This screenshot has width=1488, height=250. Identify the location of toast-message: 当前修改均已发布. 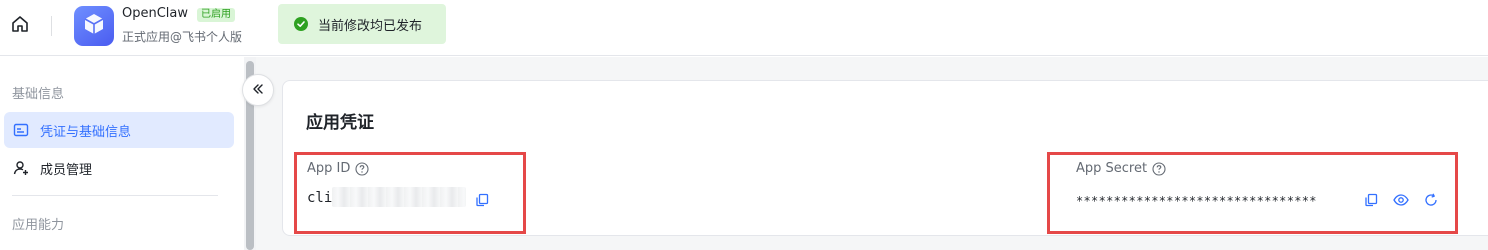
(370, 26).